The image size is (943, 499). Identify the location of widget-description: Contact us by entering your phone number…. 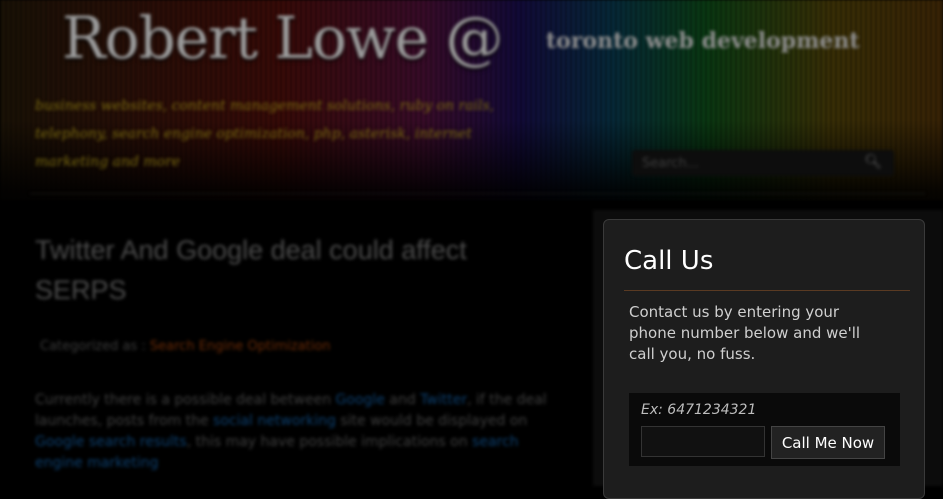
(745, 333).